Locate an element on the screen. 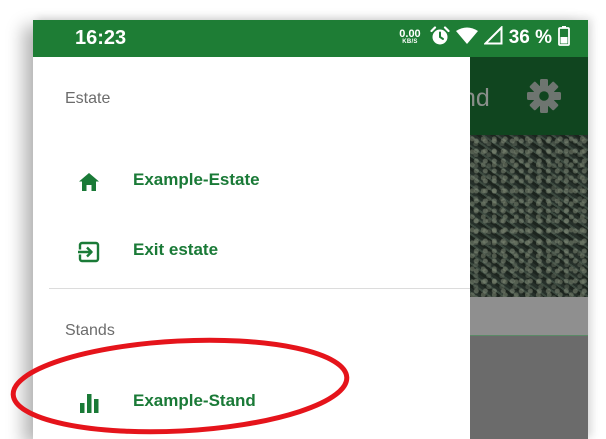  exit-icon is located at coordinates (89, 252).